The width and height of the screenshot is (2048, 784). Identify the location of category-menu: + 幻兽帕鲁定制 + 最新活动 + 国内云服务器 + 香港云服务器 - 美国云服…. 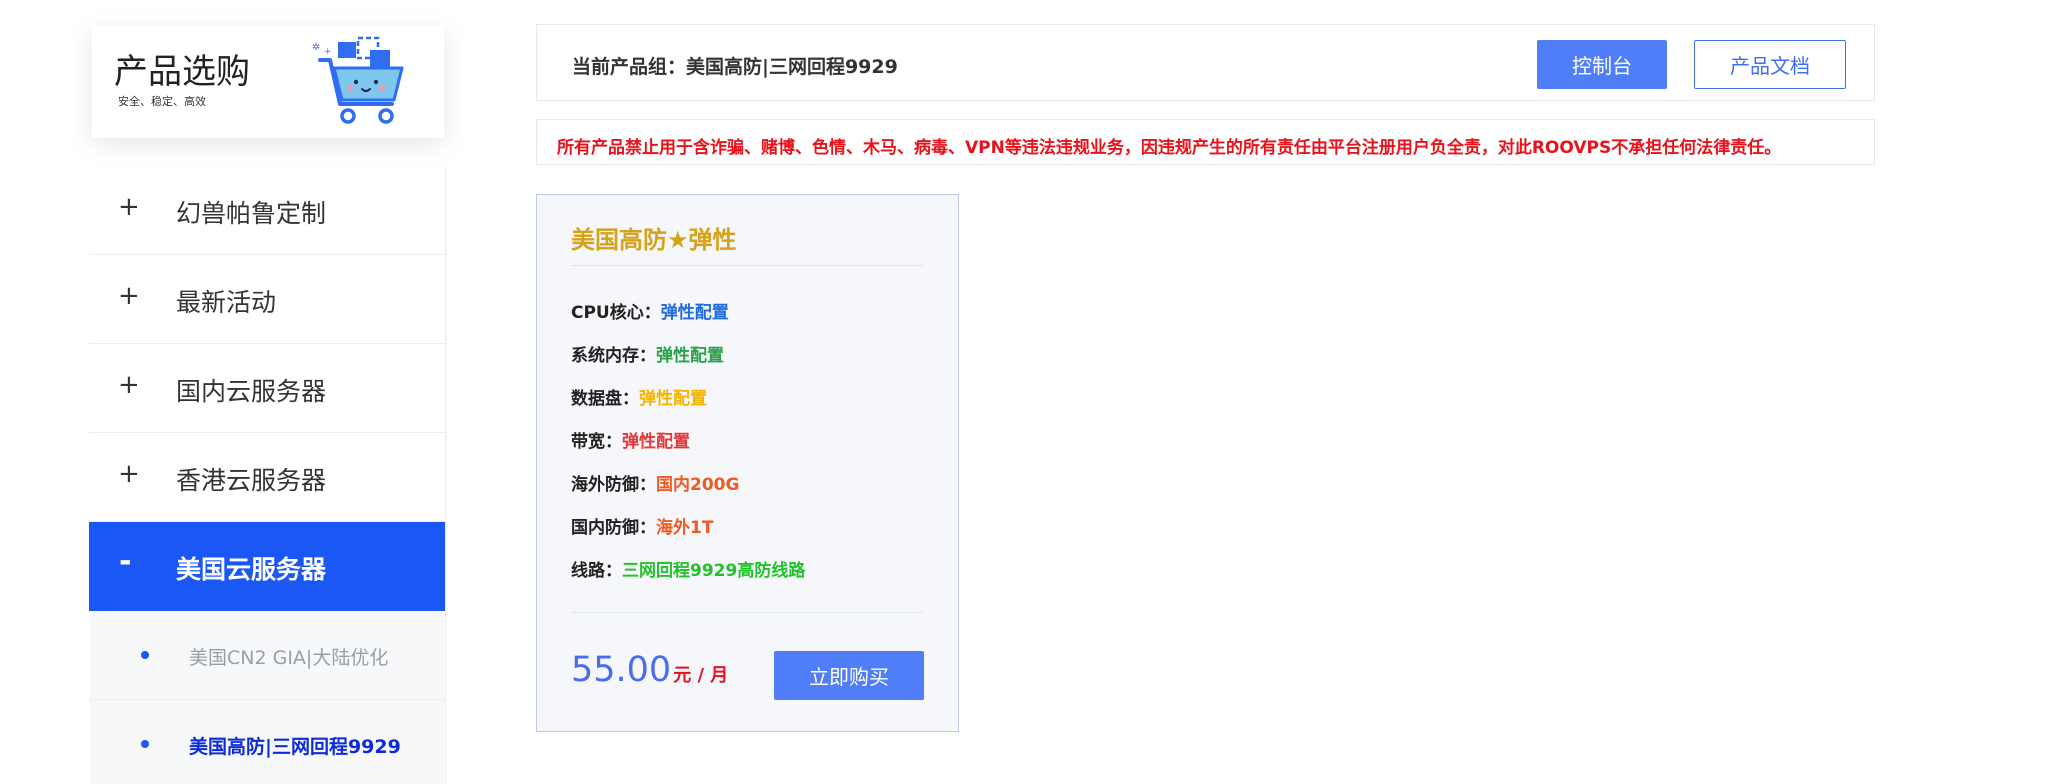
(267, 475).